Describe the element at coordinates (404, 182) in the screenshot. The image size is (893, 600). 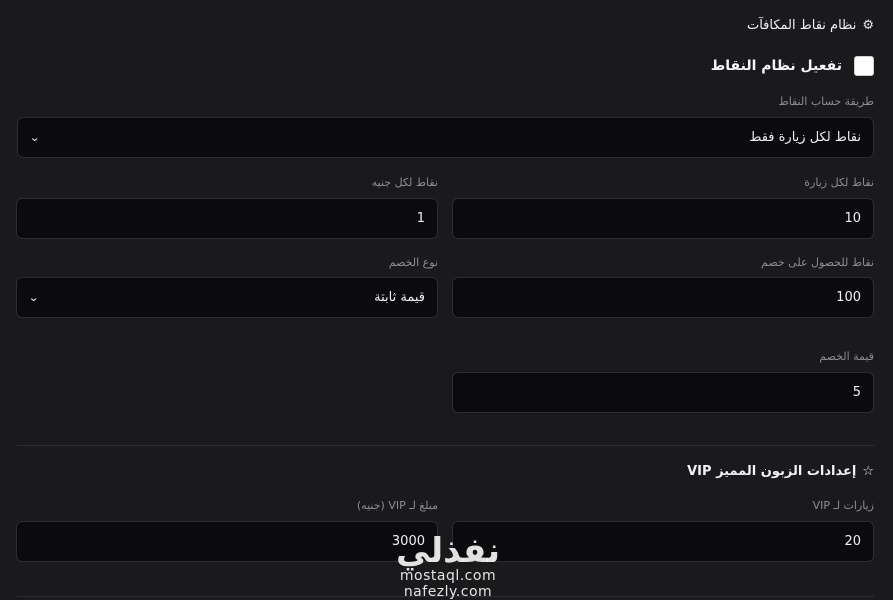
I see `points-per-pound-label: نقاط لكل جنيه` at that location.